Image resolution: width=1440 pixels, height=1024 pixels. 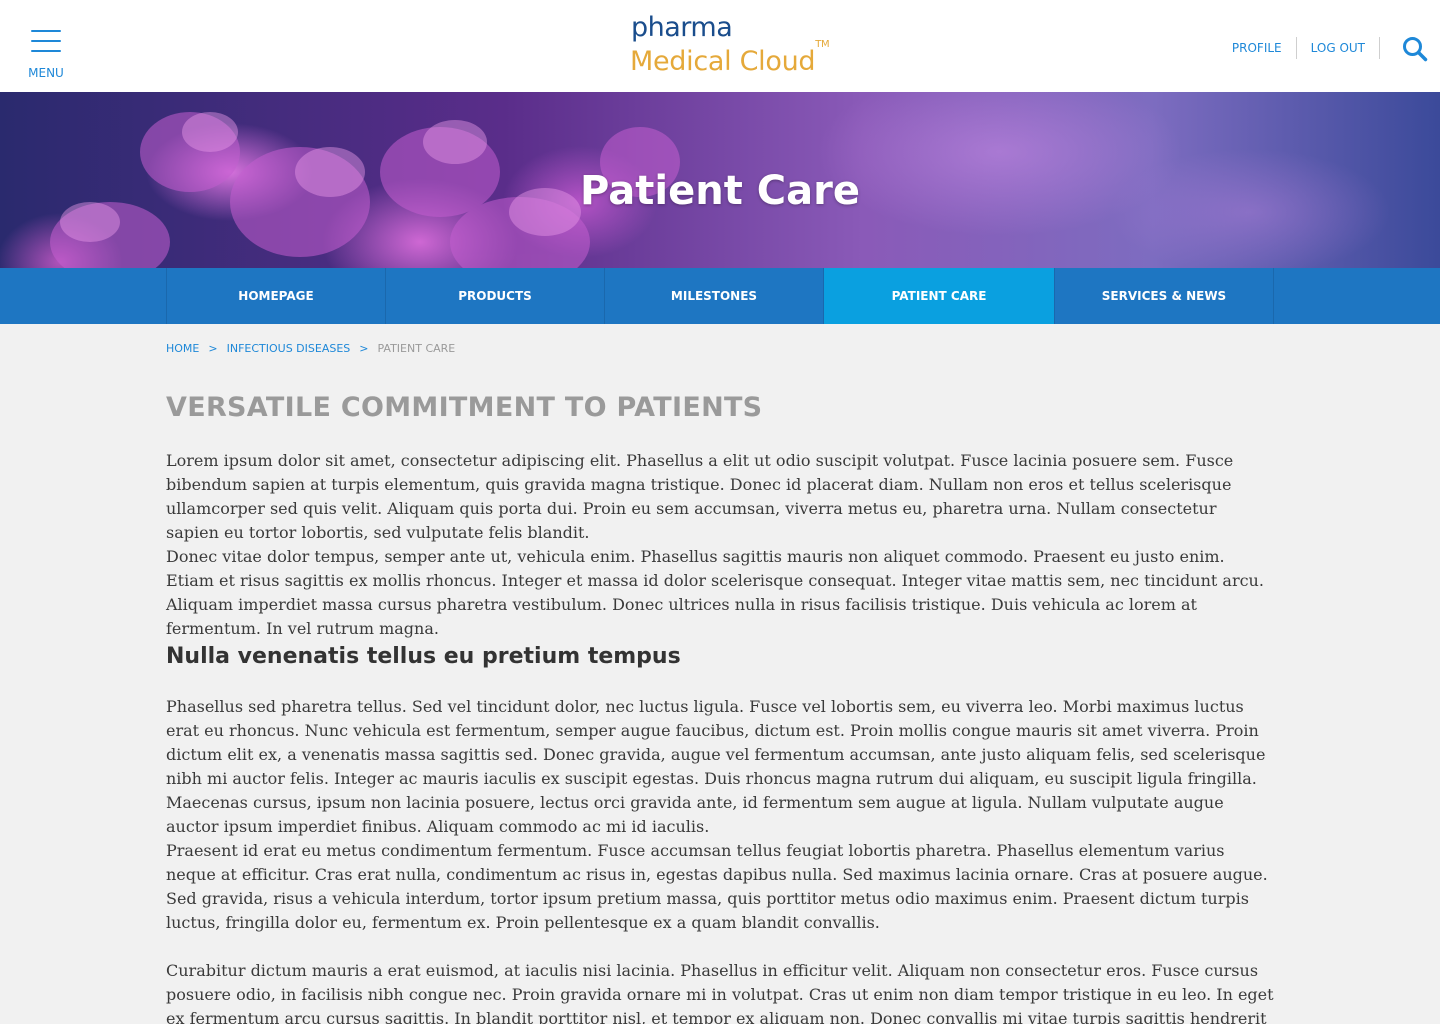 What do you see at coordinates (416, 348) in the screenshot?
I see `breadcrumb-current: PATIENT CARE` at bounding box center [416, 348].